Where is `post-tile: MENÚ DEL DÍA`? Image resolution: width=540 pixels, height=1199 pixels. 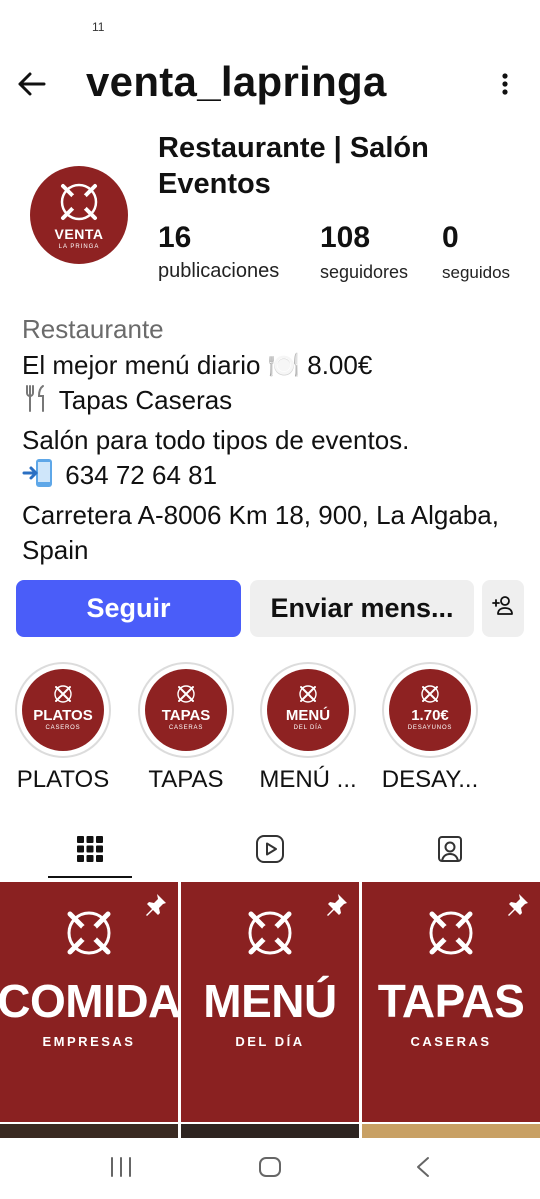
post-tile: MENÚ DEL DÍA is located at coordinates (270, 1002).